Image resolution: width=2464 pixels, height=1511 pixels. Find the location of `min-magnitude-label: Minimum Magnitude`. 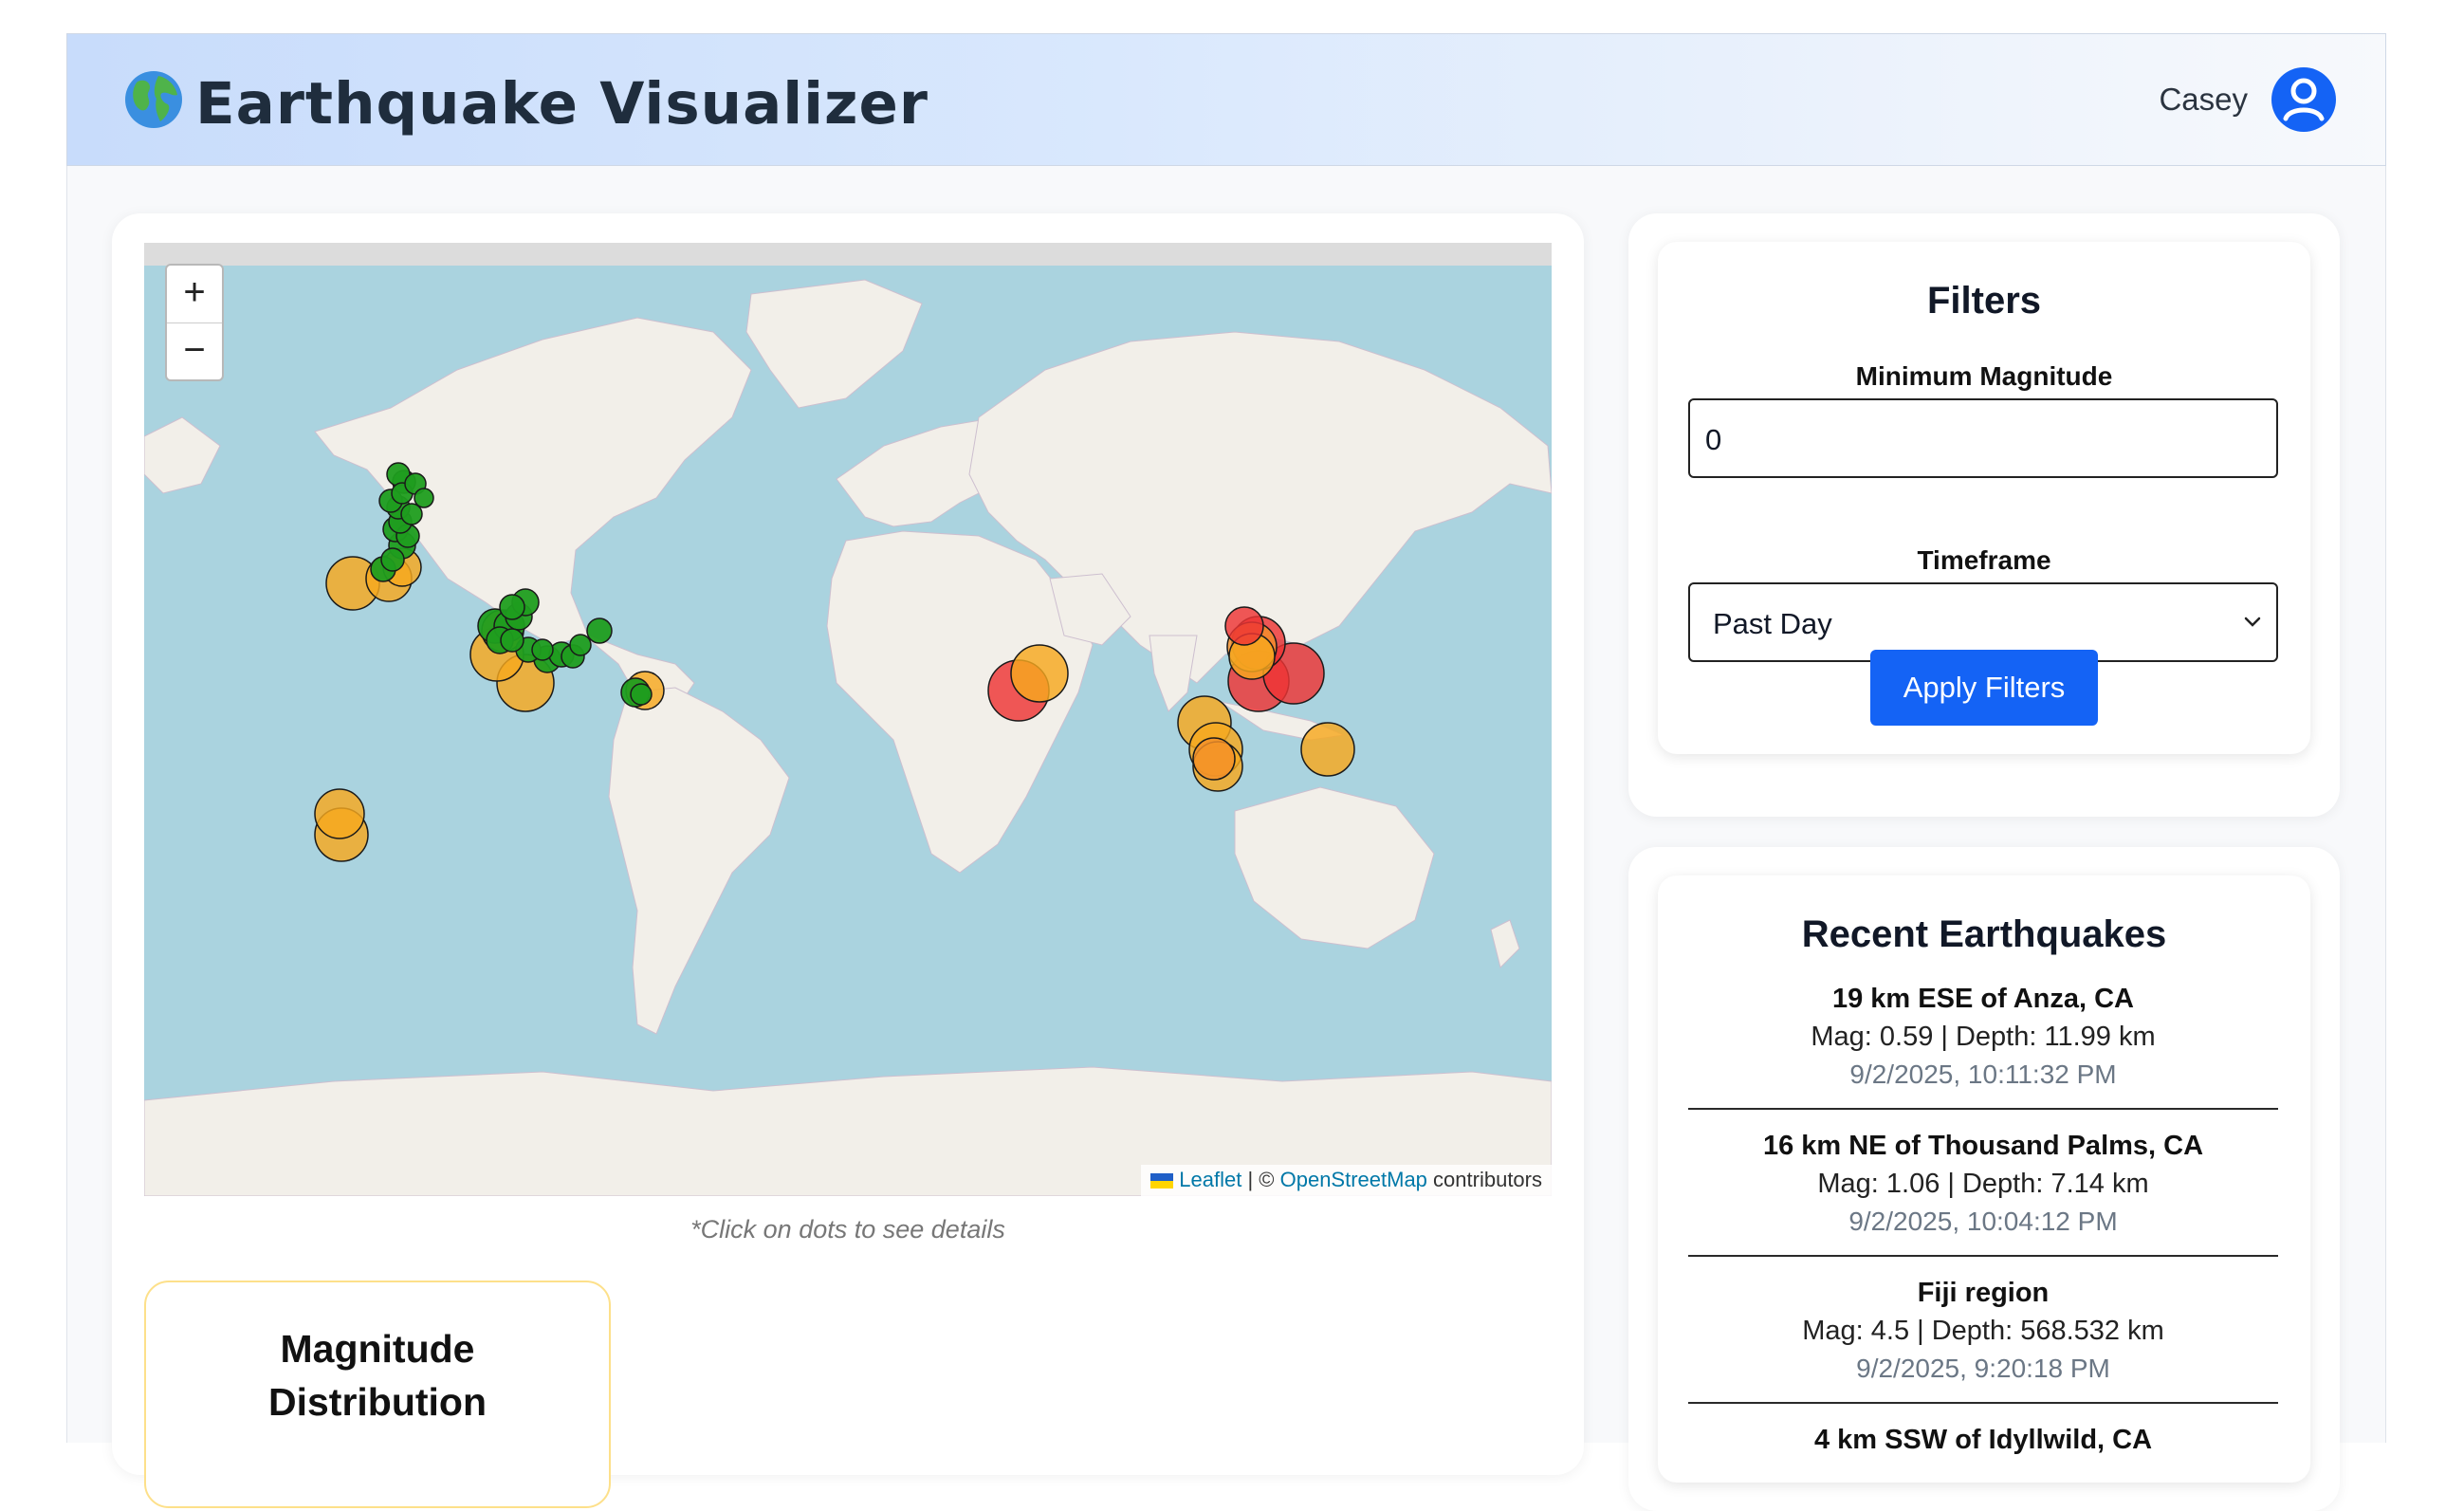

min-magnitude-label: Minimum Magnitude is located at coordinates (1984, 376).